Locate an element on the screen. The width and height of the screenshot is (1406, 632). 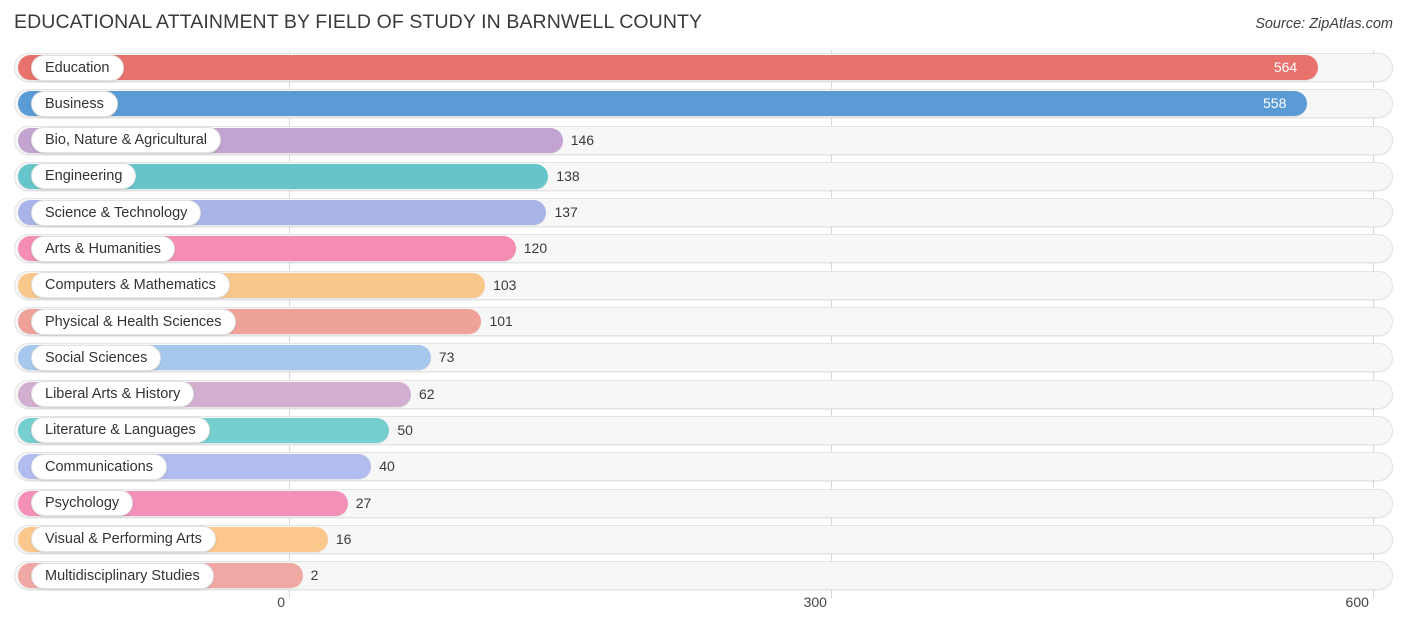
bar-value: 16 is located at coordinates (343, 538).